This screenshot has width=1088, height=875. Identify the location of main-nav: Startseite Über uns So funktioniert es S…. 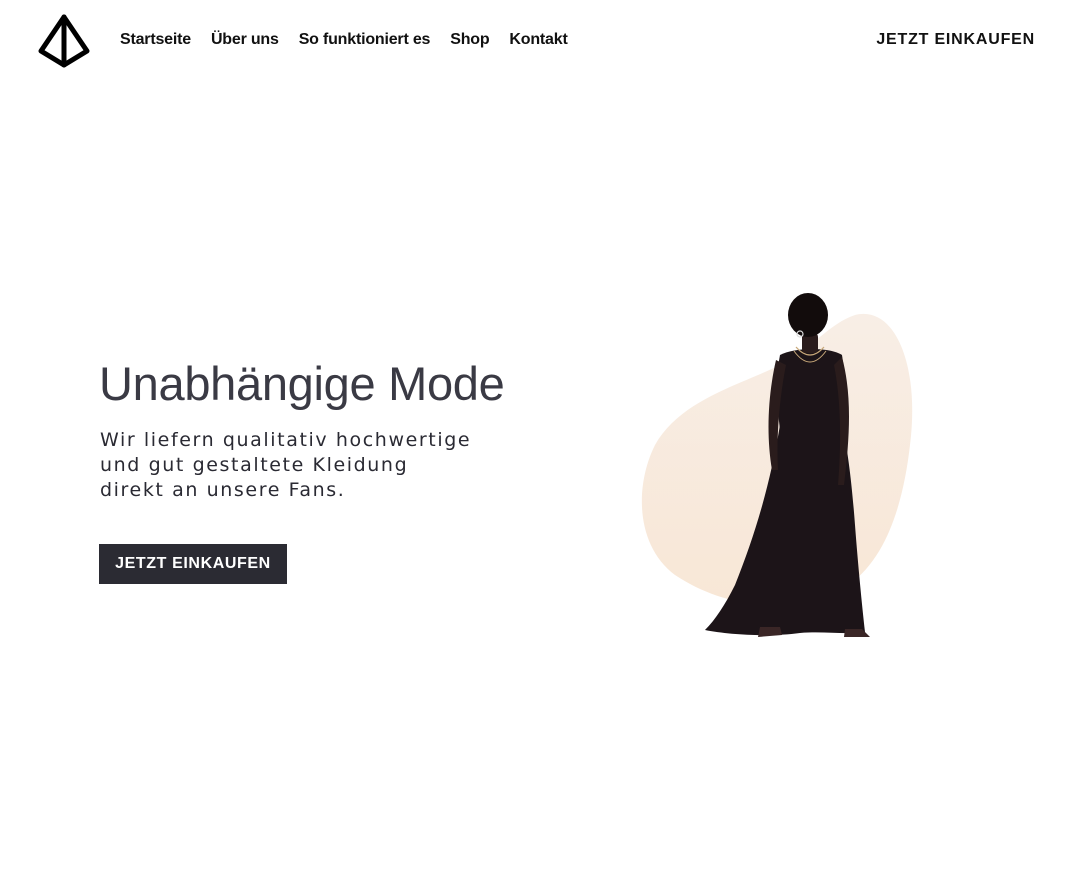
(354, 40).